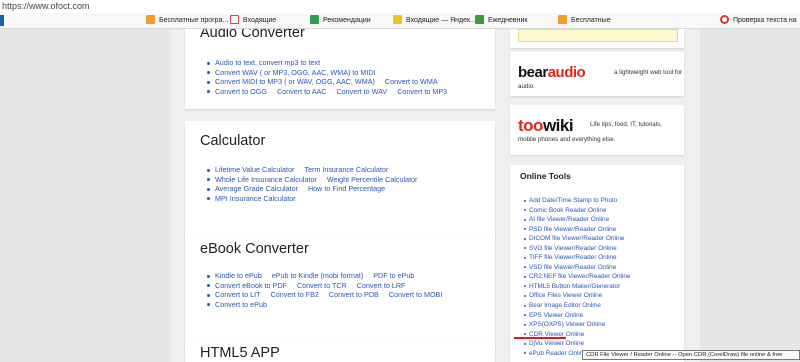  I want to click on convert-to-tcr-link: Convert to TCR, so click(322, 285).